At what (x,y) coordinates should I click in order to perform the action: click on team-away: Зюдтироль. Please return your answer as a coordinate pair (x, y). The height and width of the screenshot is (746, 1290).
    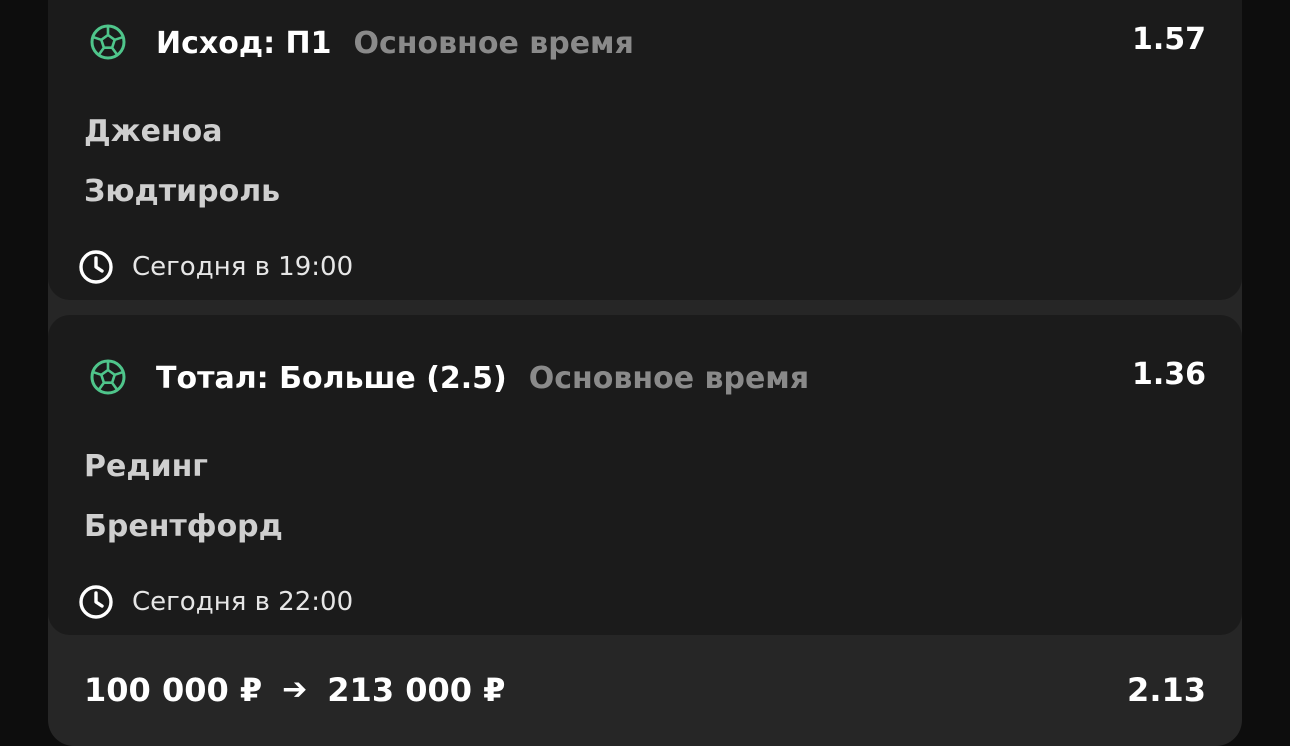
    Looking at the image, I should click on (182, 191).